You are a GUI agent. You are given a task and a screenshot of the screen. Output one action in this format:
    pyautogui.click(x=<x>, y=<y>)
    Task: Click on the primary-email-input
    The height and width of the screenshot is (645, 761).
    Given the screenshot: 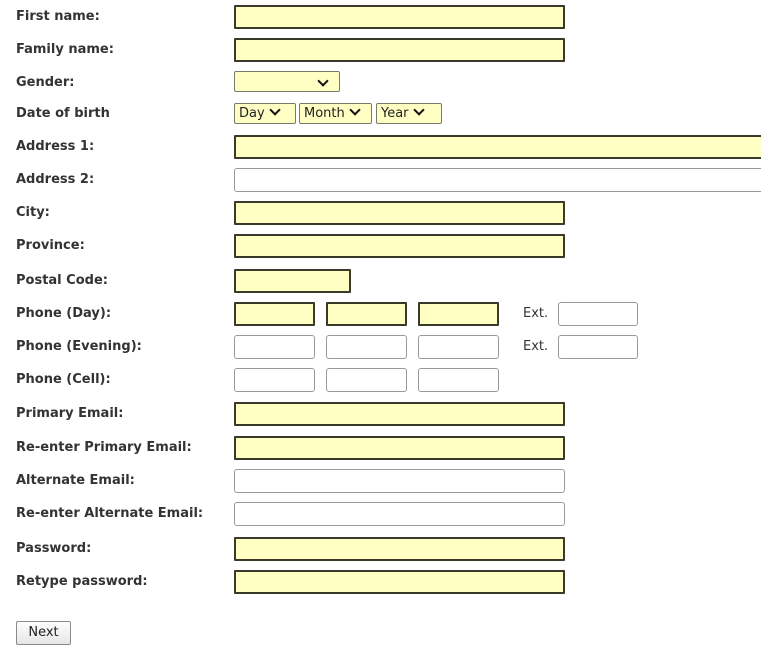 What is the action you would take?
    pyautogui.click(x=399, y=414)
    